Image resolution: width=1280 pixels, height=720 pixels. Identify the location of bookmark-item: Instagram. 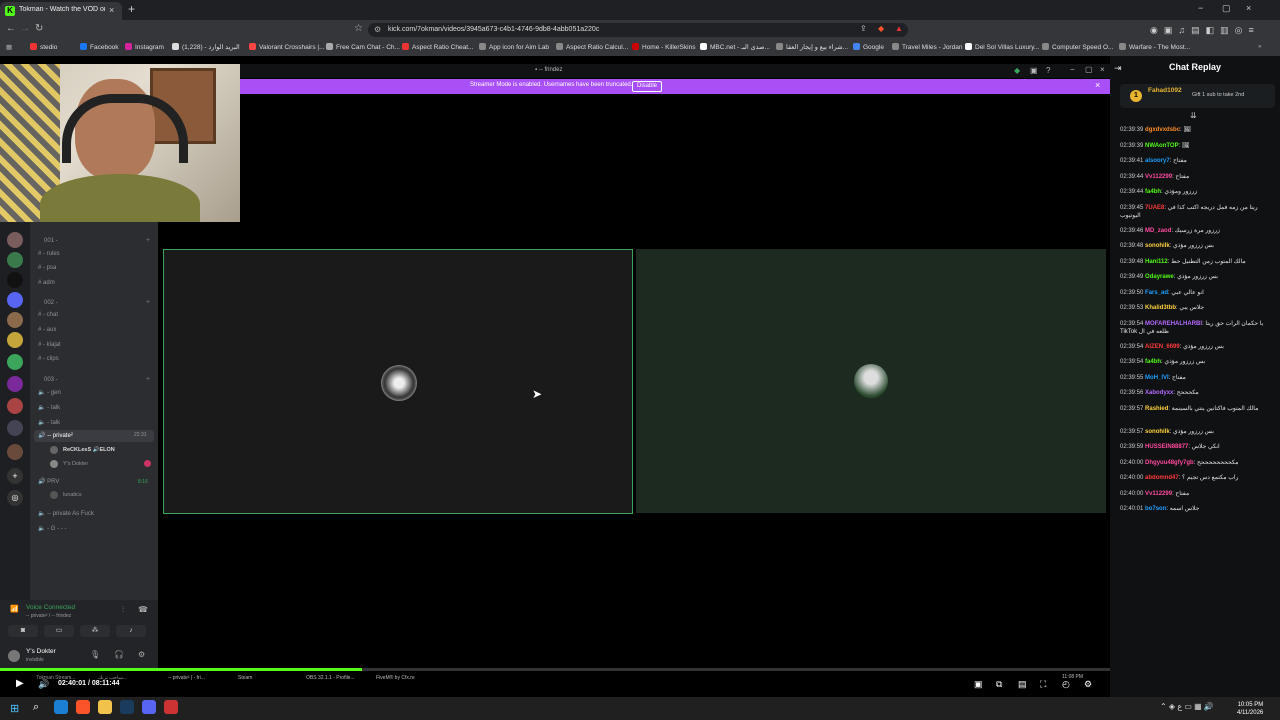
(144, 47).